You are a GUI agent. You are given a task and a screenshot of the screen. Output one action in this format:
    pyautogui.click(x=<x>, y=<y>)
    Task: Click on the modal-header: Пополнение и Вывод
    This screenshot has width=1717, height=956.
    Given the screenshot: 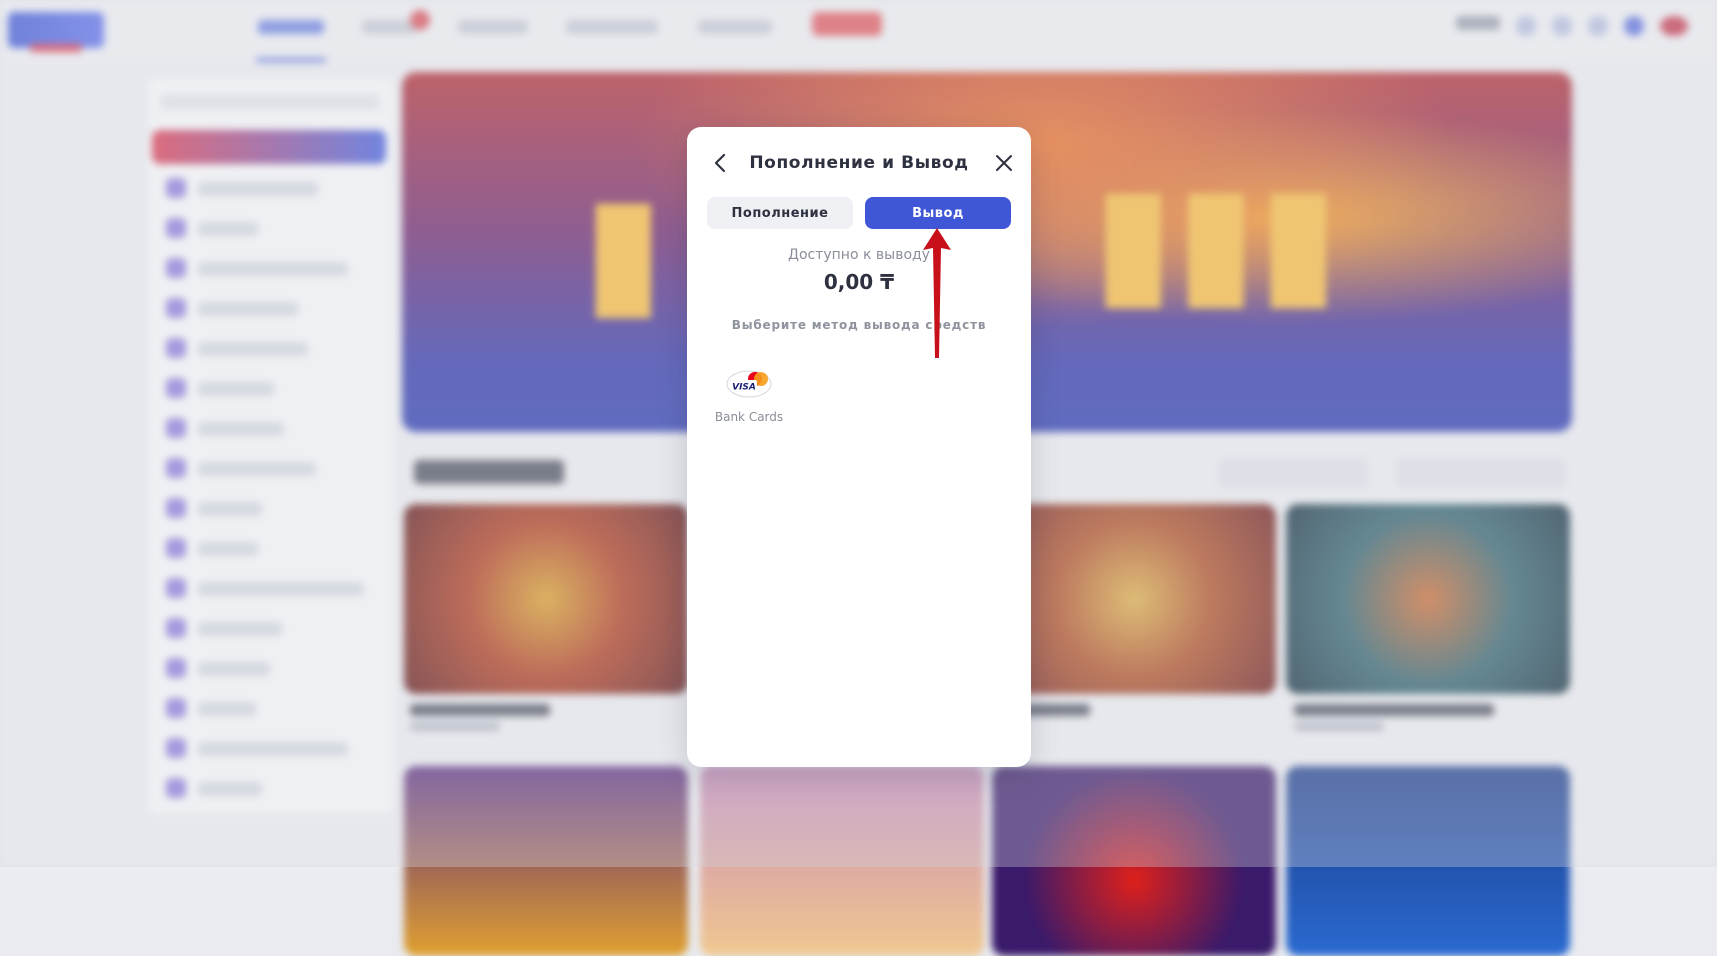 What is the action you would take?
    pyautogui.click(x=859, y=163)
    